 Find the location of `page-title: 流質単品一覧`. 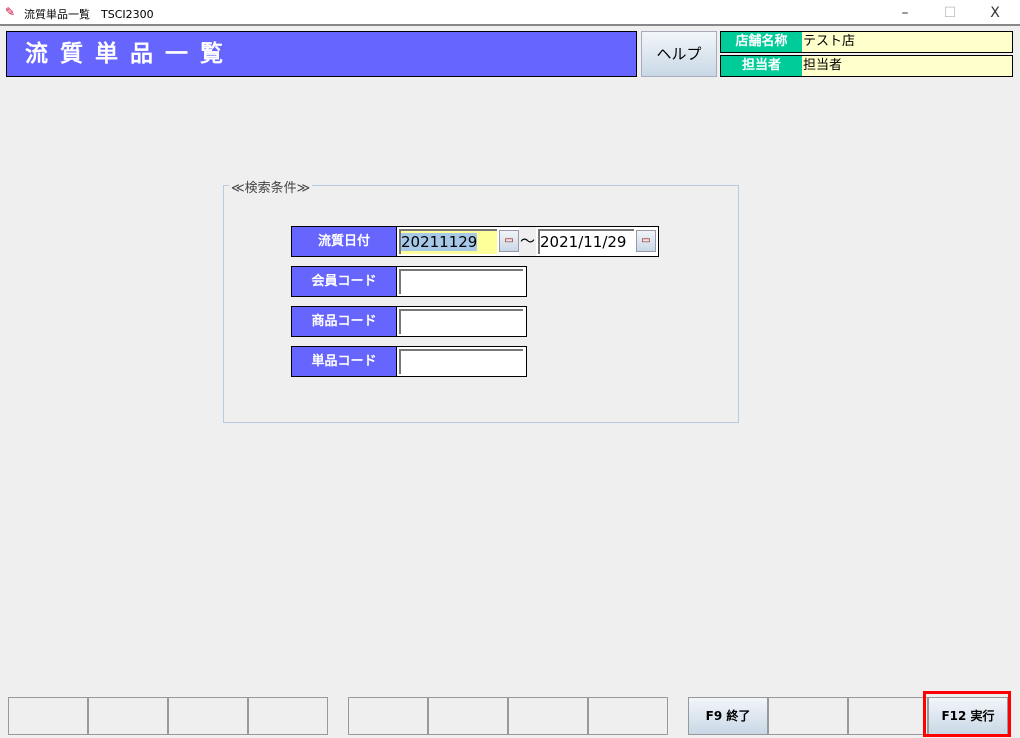

page-title: 流質単品一覧 is located at coordinates (321, 54).